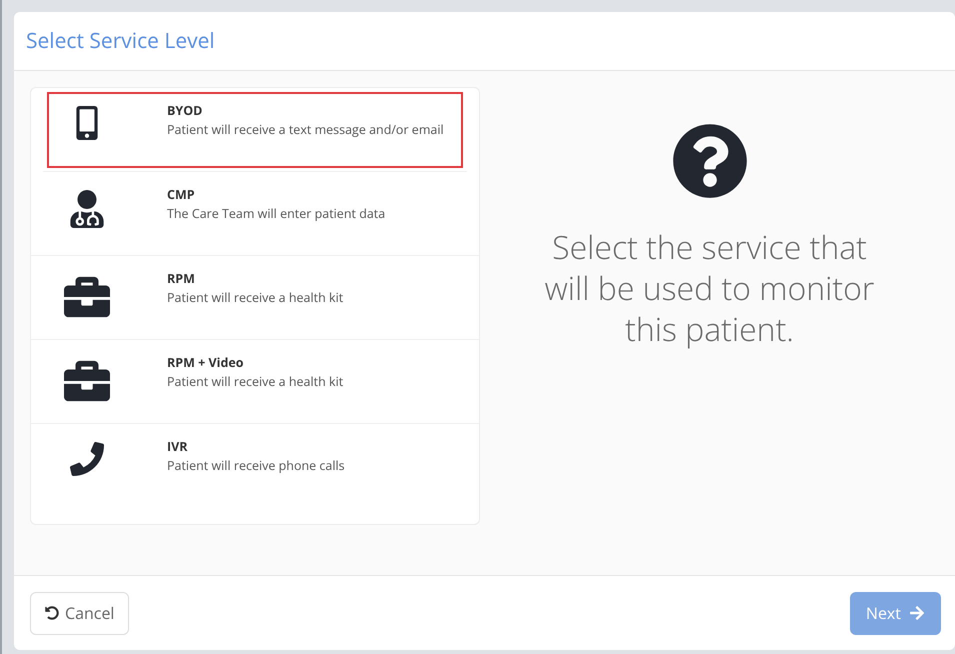 The height and width of the screenshot is (654, 955). Describe the element at coordinates (305, 130) in the screenshot. I see `service-description: Patient will receive a text message and/or email` at that location.